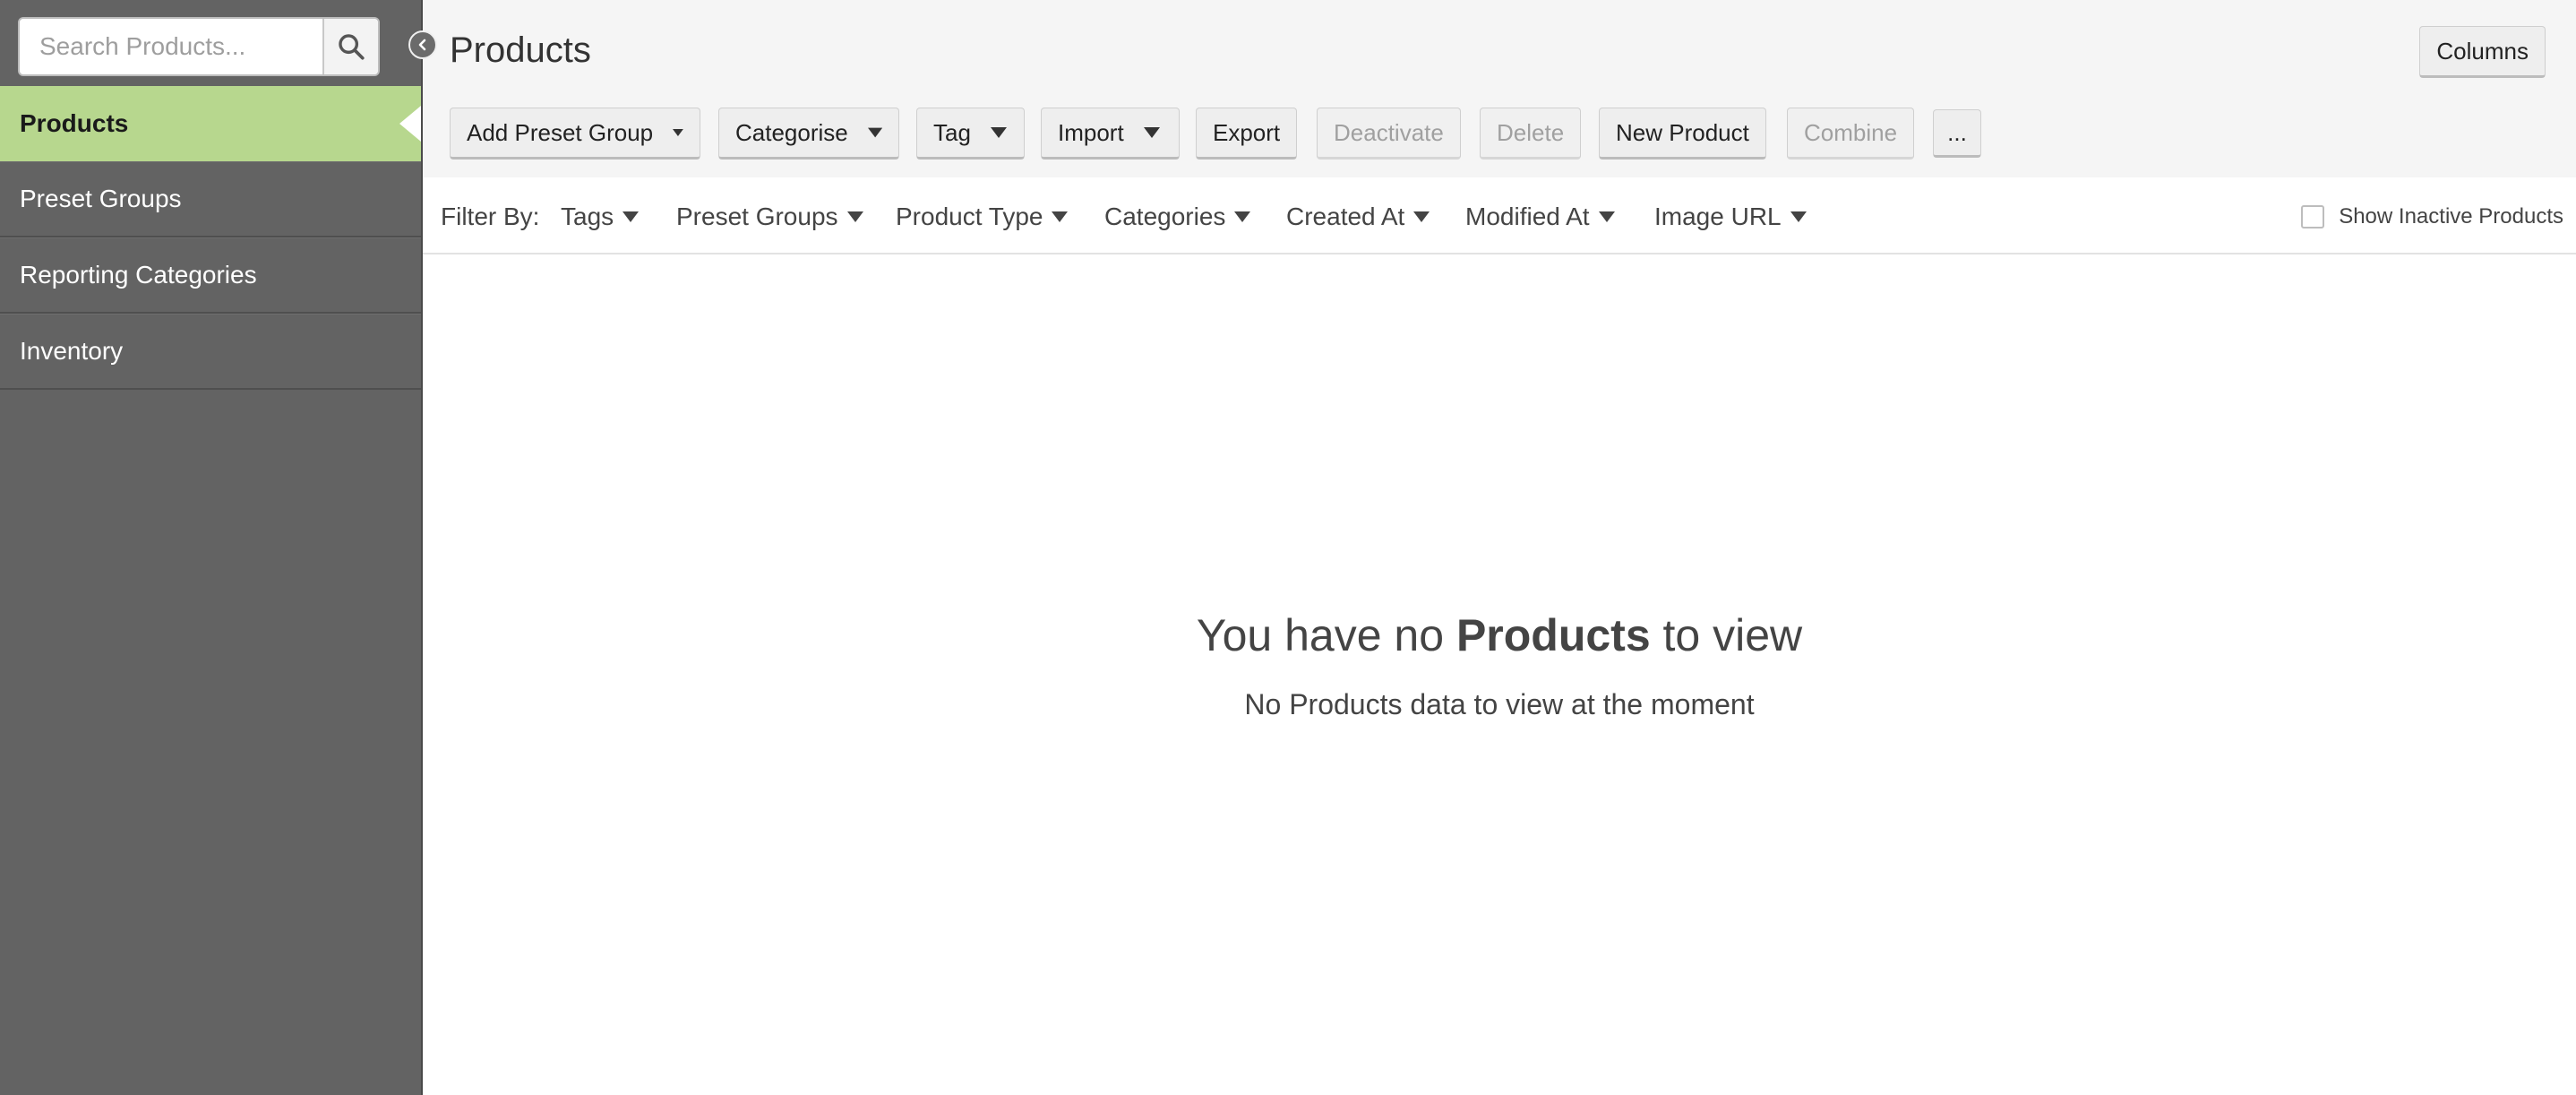 The width and height of the screenshot is (2576, 1095). I want to click on empty-state-title: You have no Products to view, so click(1499, 635).